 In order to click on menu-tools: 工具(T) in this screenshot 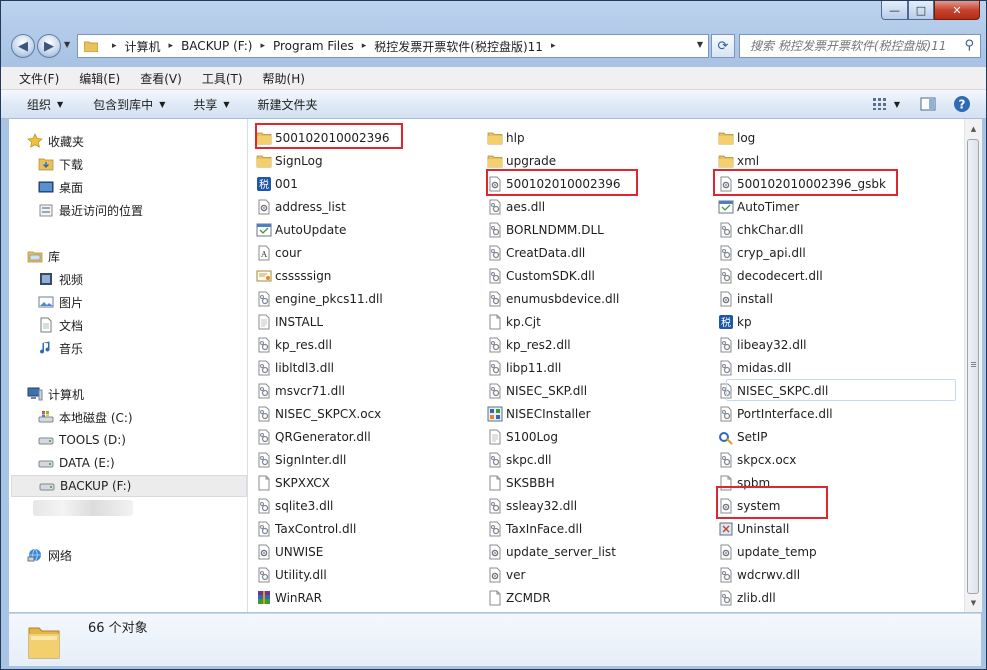, I will do `click(222, 78)`.